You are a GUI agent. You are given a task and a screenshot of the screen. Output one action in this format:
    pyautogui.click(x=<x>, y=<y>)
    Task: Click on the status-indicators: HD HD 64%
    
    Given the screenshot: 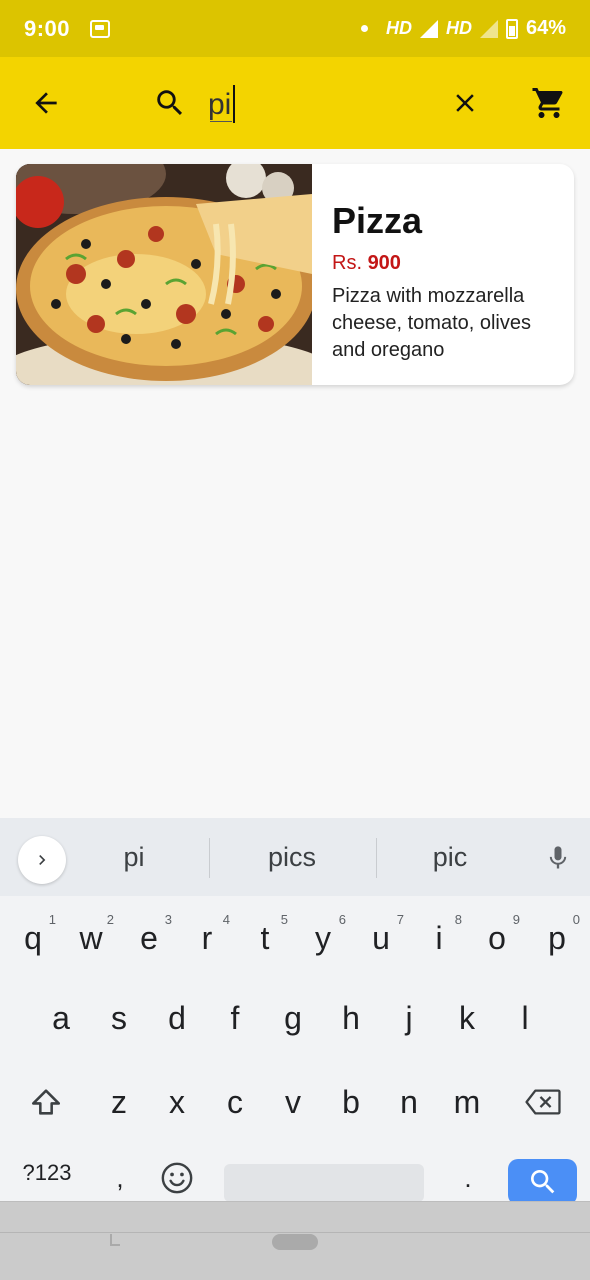 What is the action you would take?
    pyautogui.click(x=463, y=28)
    